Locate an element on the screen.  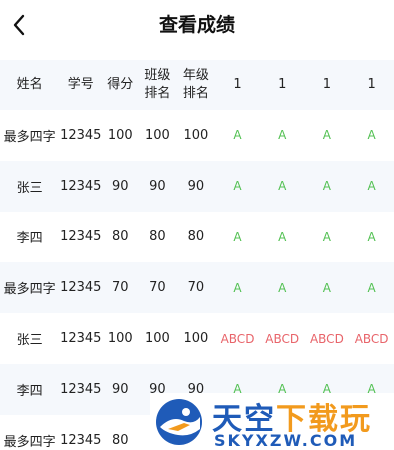
column-header: 年级 排名 is located at coordinates (195, 84).